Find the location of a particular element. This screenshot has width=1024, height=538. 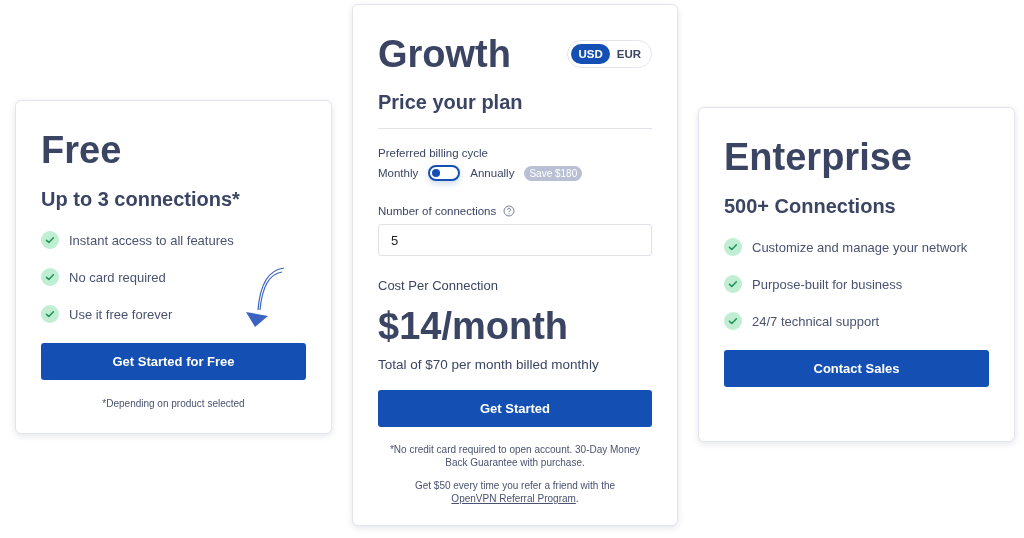

billing-toggle is located at coordinates (444, 173).